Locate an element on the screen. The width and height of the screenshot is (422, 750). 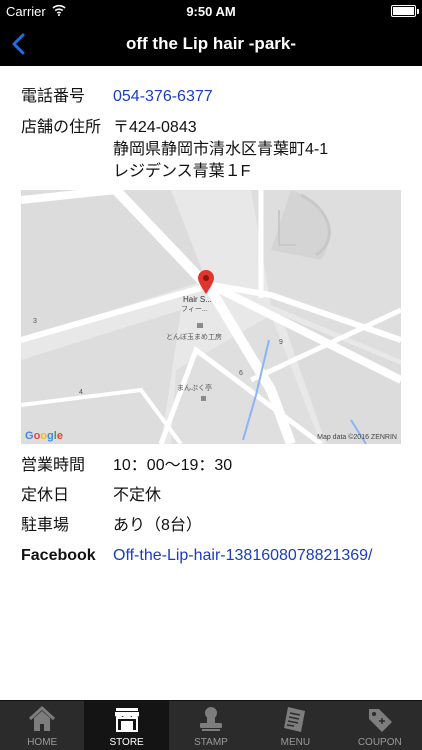
tab-store: STORE is located at coordinates (126, 725).